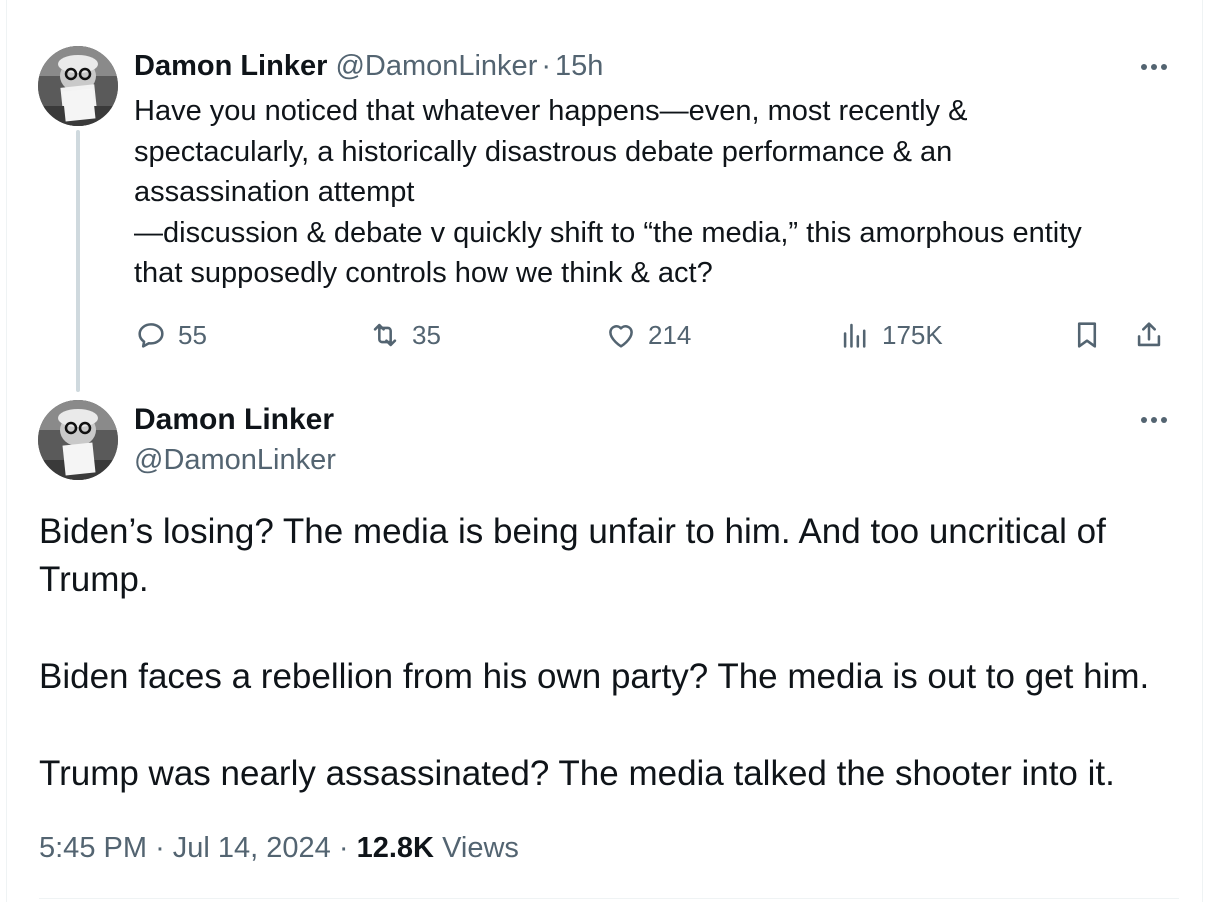 The width and height of the screenshot is (1214, 902). I want to click on tweet-metadata: 5:45 PM · Jul 14, 2024 · 12.8K Views, so click(279, 848).